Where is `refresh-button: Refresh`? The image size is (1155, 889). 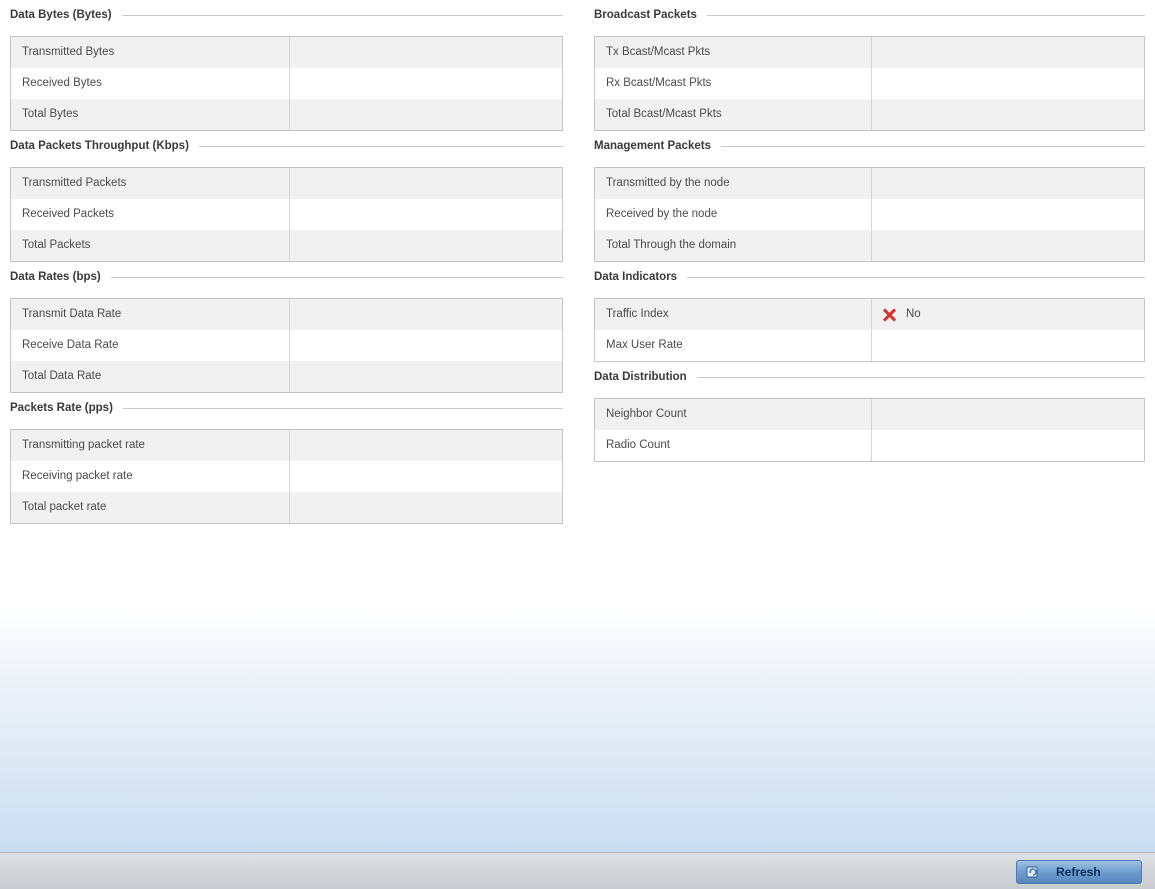
refresh-button: Refresh is located at coordinates (1079, 872).